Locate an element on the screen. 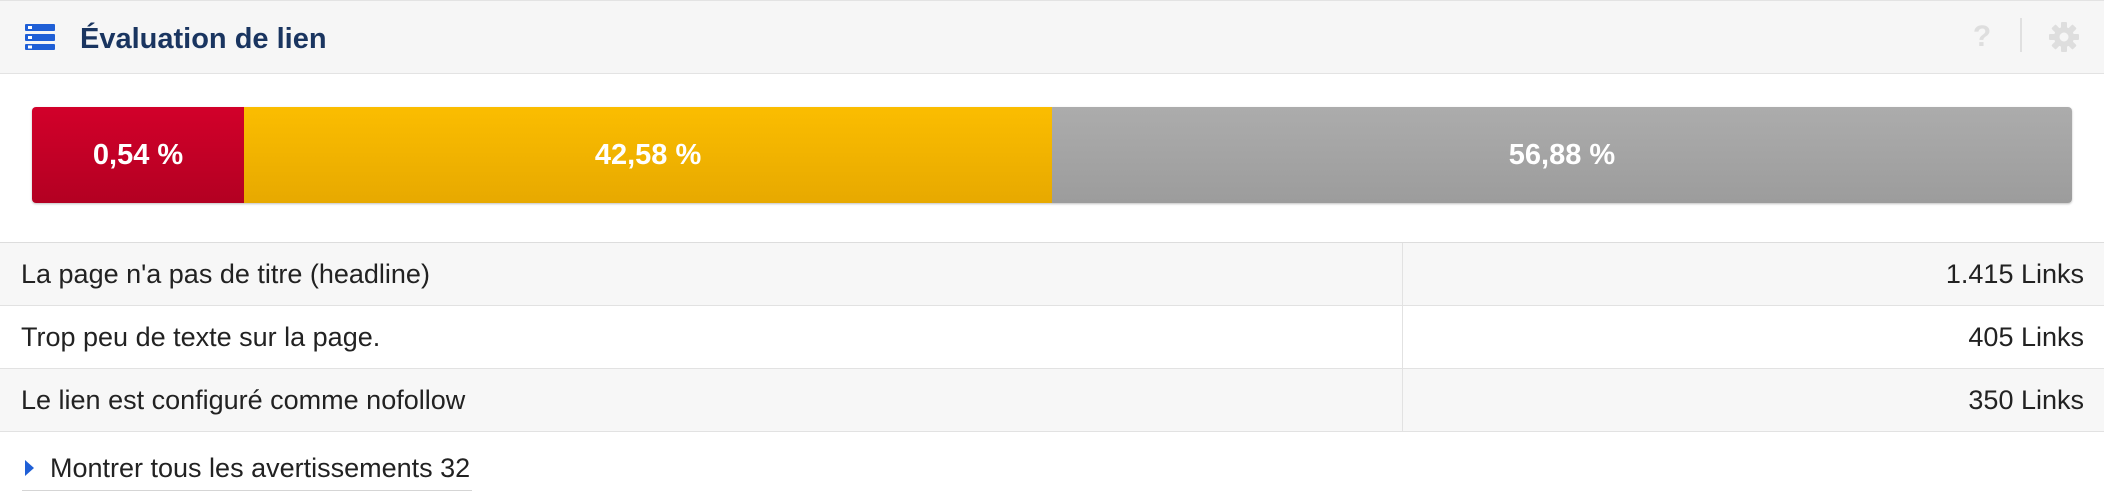 The image size is (2104, 498). bar-segment-warning: 42,58 % is located at coordinates (648, 155).